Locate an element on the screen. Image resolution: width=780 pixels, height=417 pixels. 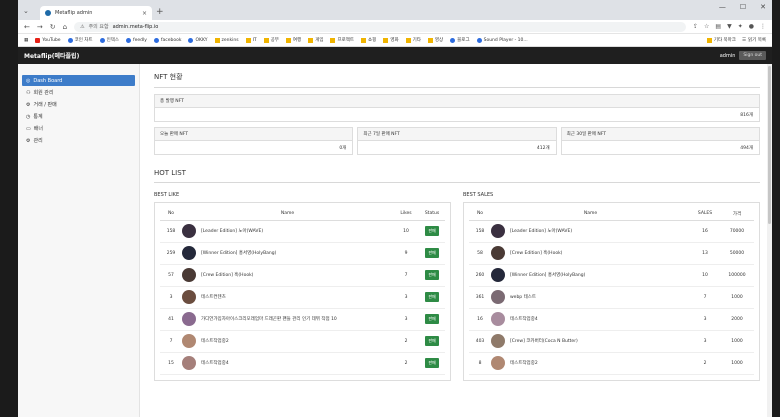
bookmark-item: YouTube is located at coordinates (48, 40).